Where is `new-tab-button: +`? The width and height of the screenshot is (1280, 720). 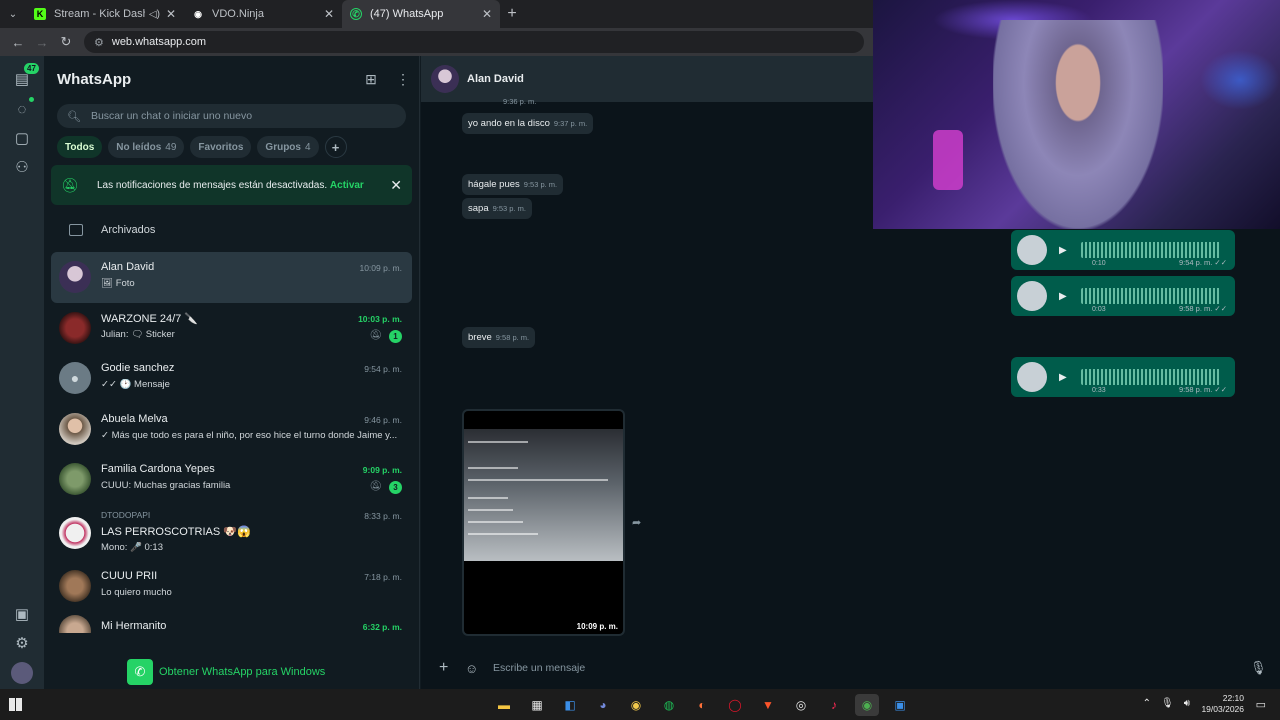 new-tab-button: + is located at coordinates (512, 14).